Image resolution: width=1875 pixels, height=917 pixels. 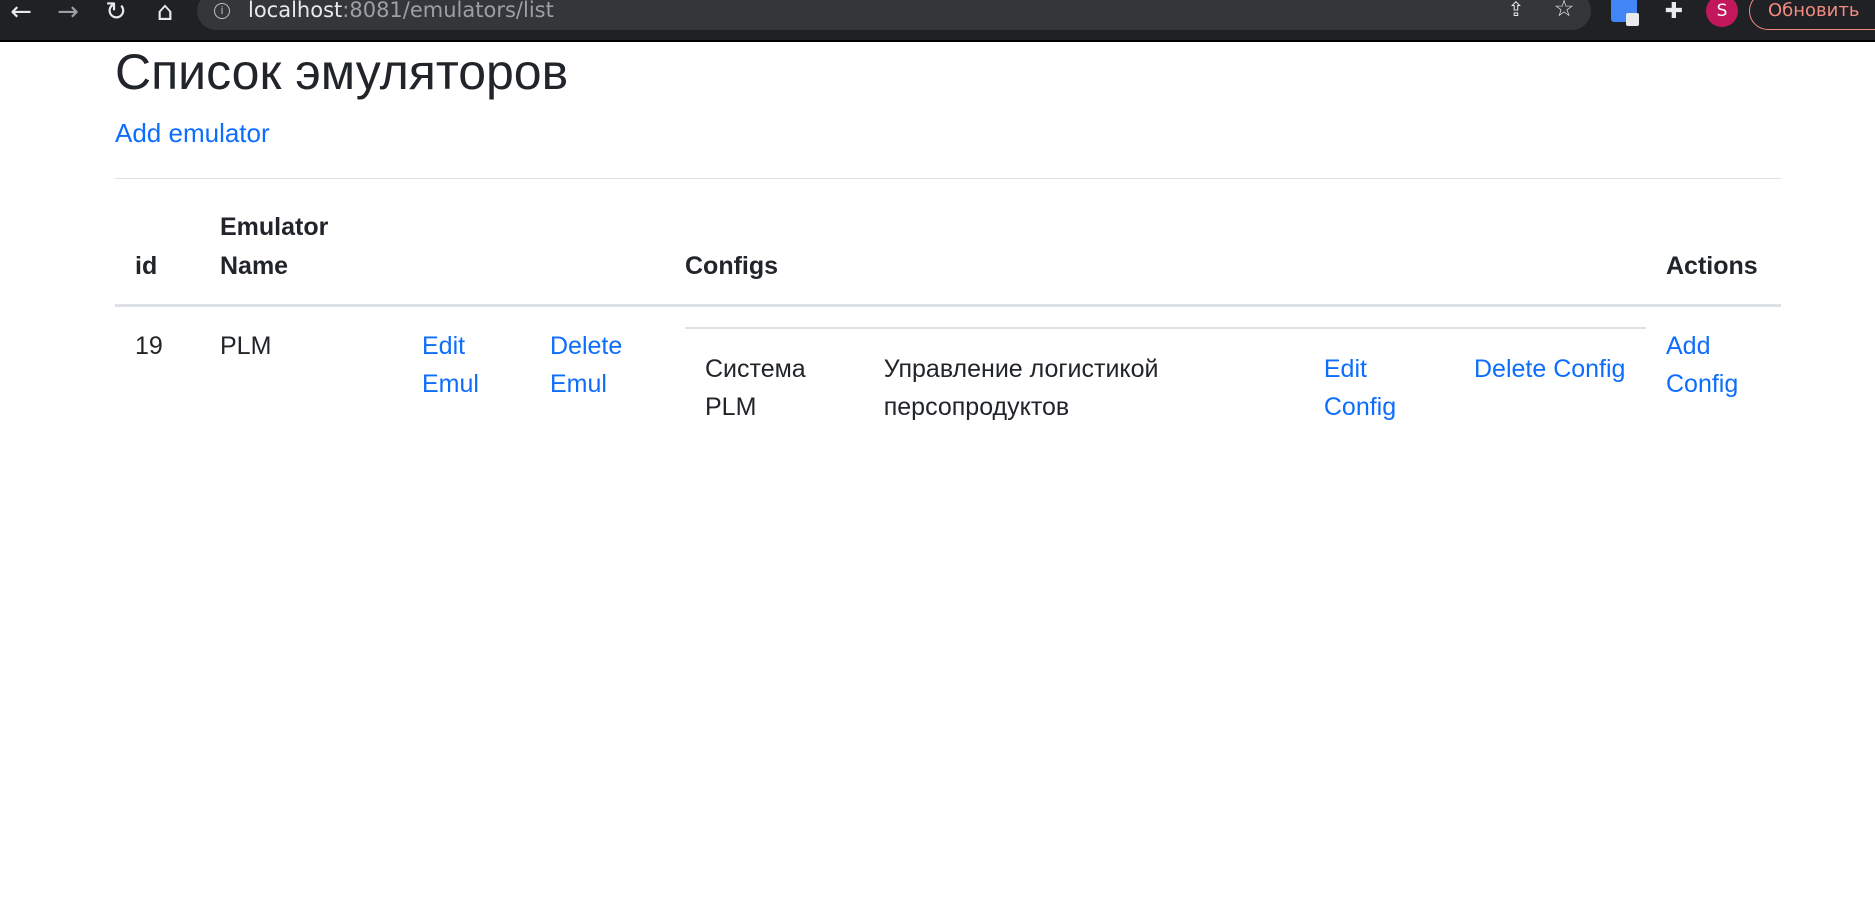 I want to click on update-button: Обновить, so click(x=1812, y=15).